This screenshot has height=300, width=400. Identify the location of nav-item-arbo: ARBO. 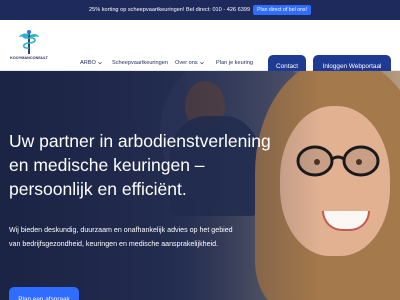
(91, 63).